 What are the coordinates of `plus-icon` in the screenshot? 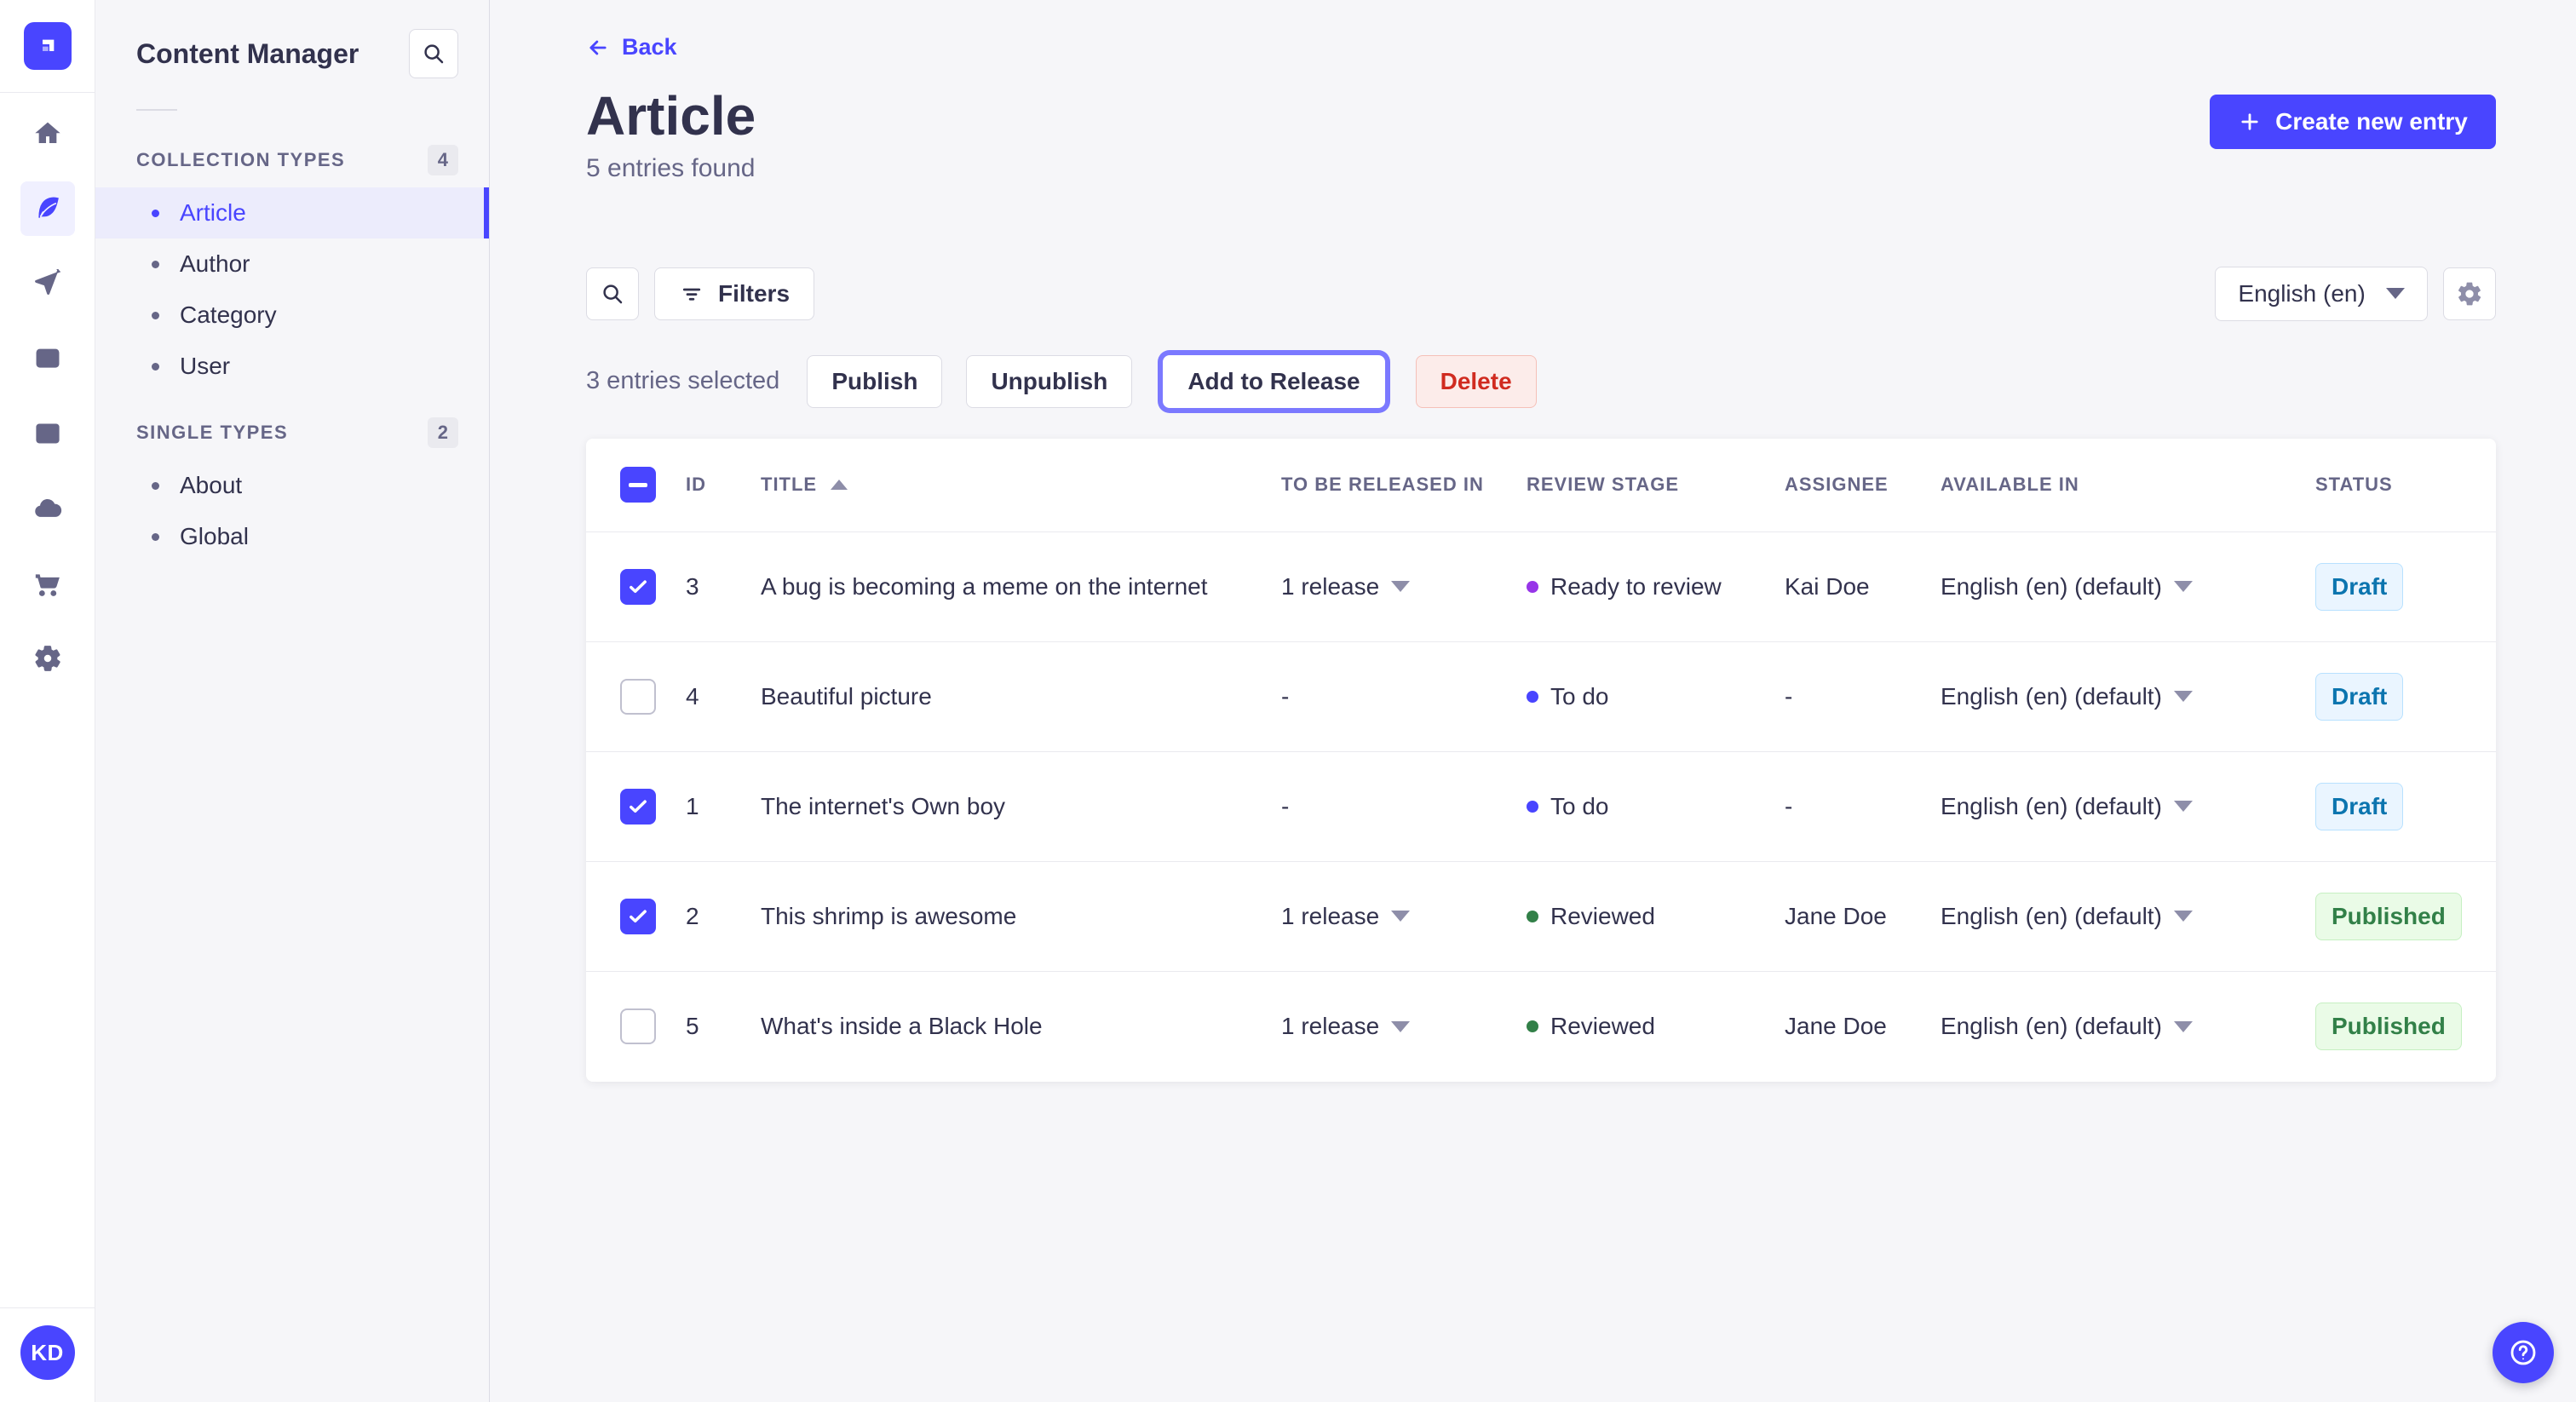 It's located at (2249, 121).